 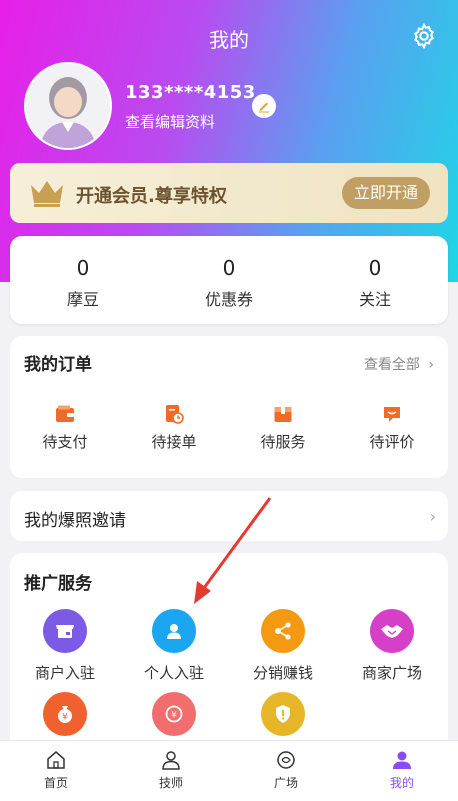 I want to click on order-pending-review: 待评价, so click(x=392, y=428).